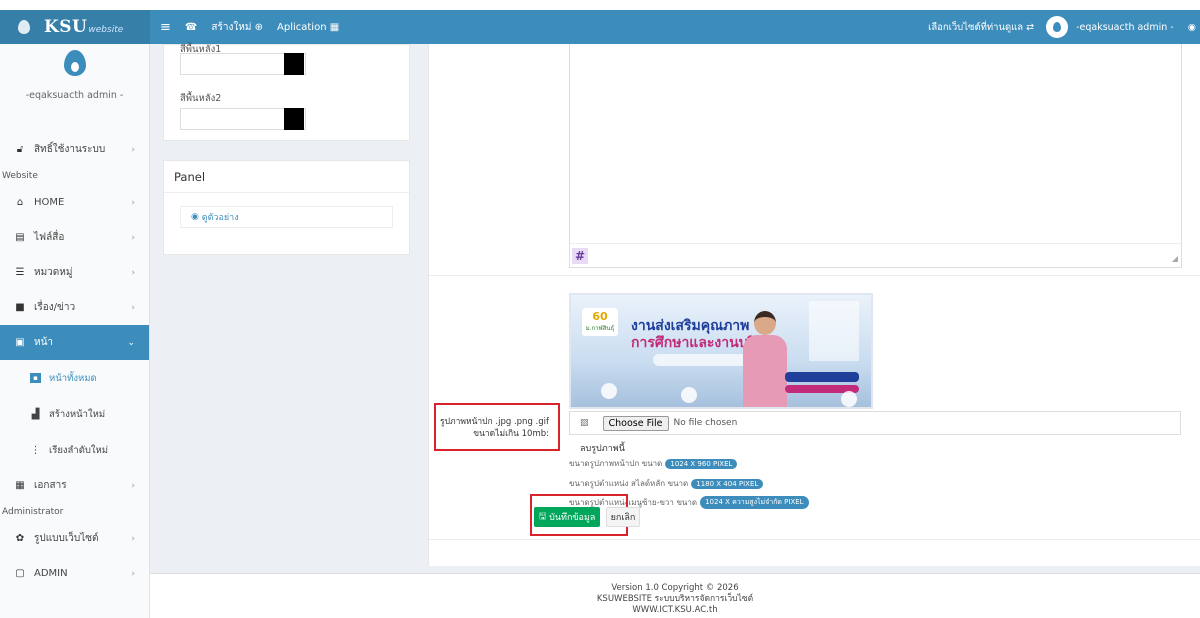 The width and height of the screenshot is (1200, 618). I want to click on sidebar-item-admin: ▢ ADMIN ›, so click(74, 573).